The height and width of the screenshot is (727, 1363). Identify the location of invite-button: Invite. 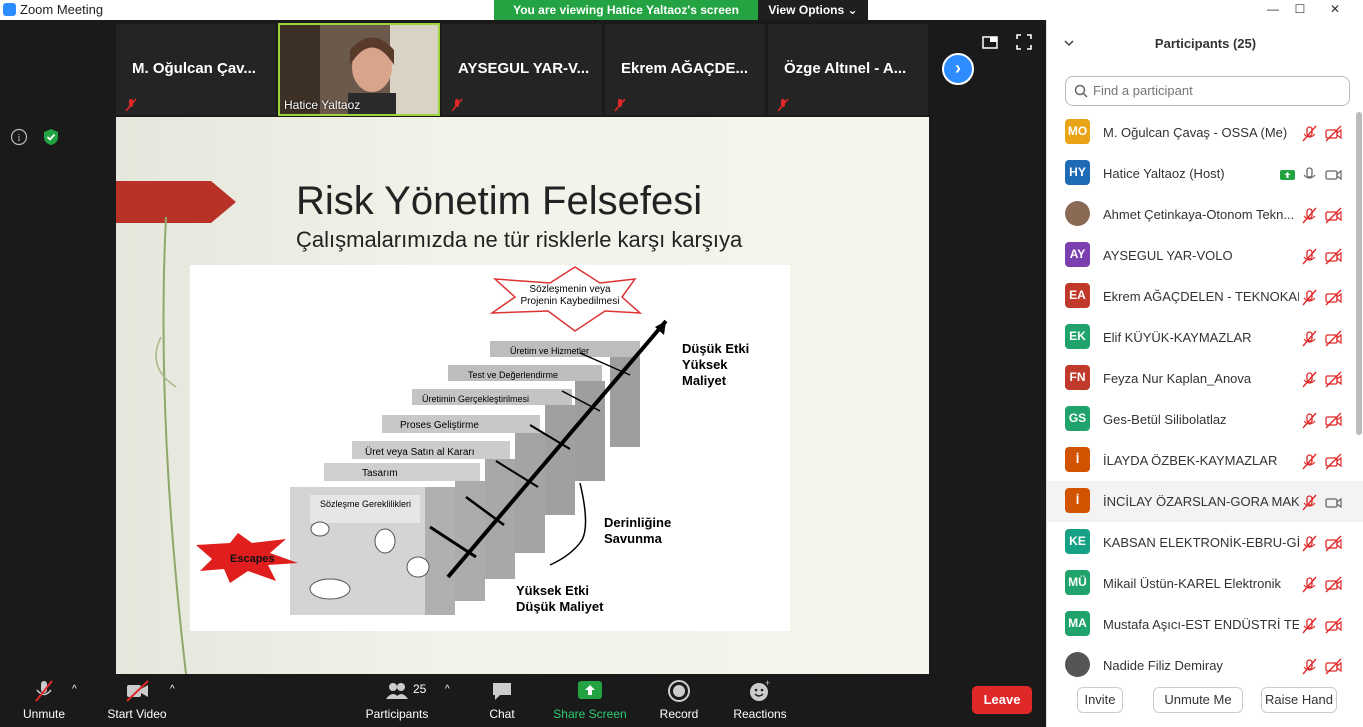
(1100, 700).